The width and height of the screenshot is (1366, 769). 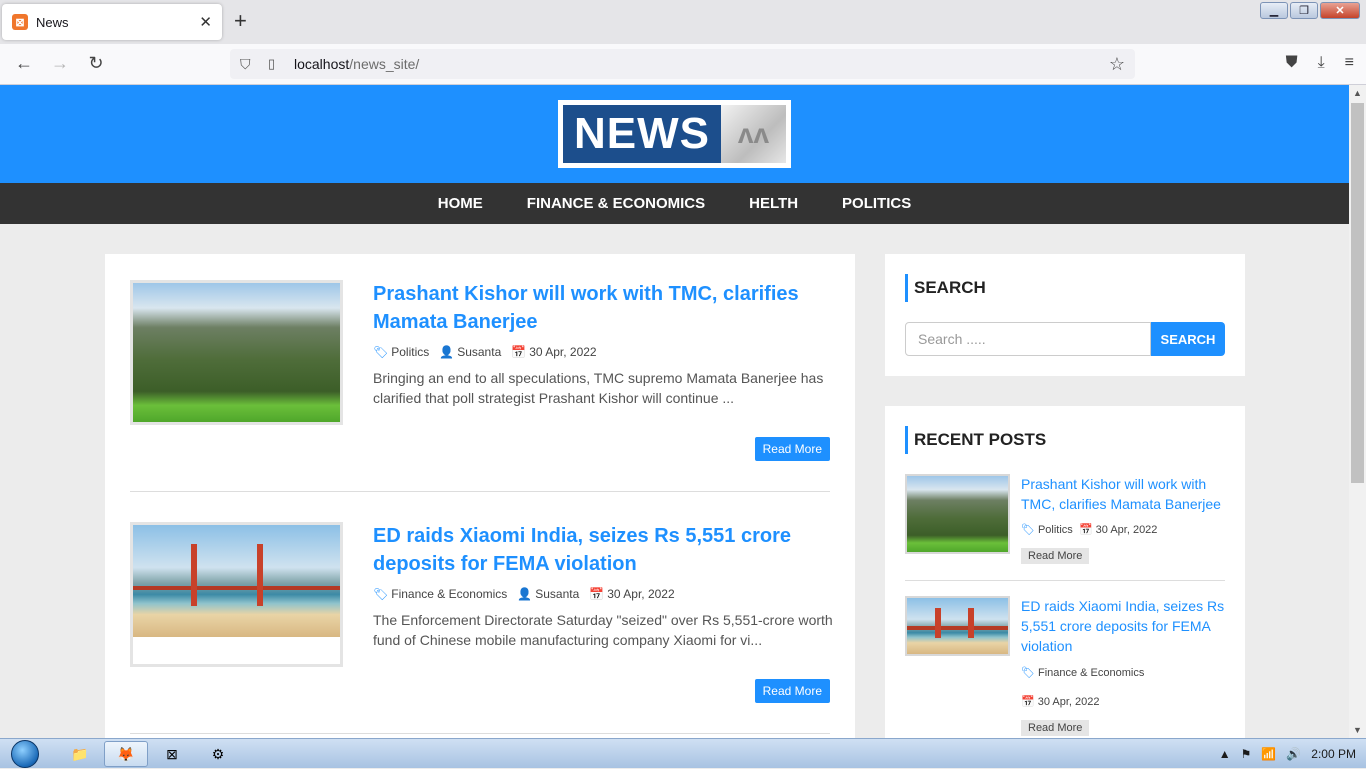 What do you see at coordinates (218, 754) in the screenshot?
I see `app-taskbar-icon: ⚙` at bounding box center [218, 754].